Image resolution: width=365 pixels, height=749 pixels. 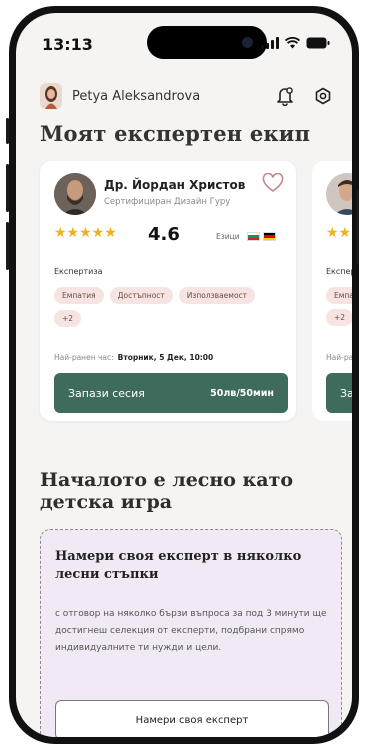 I want to click on earliest-label: Най-ра, so click(x=339, y=357).